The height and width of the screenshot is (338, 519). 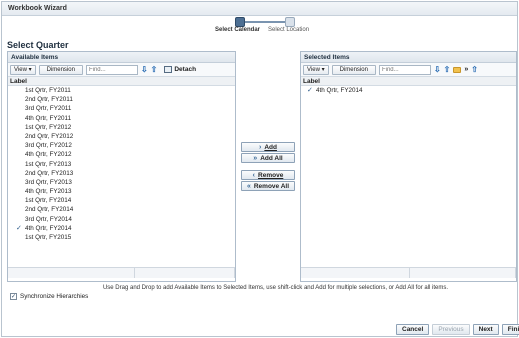 What do you see at coordinates (121, 57) in the screenshot?
I see `available-items-header: Available Items` at bounding box center [121, 57].